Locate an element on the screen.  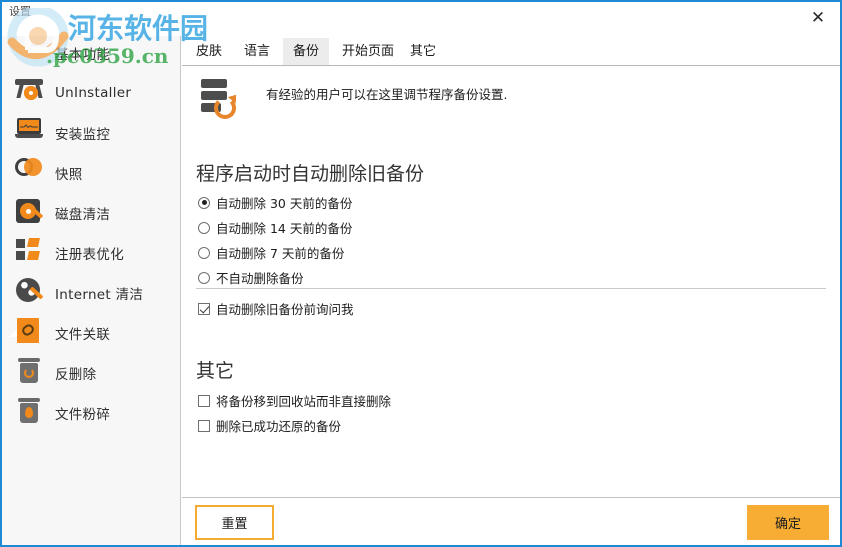
uninstaller-icon is located at coordinates (29, 93).